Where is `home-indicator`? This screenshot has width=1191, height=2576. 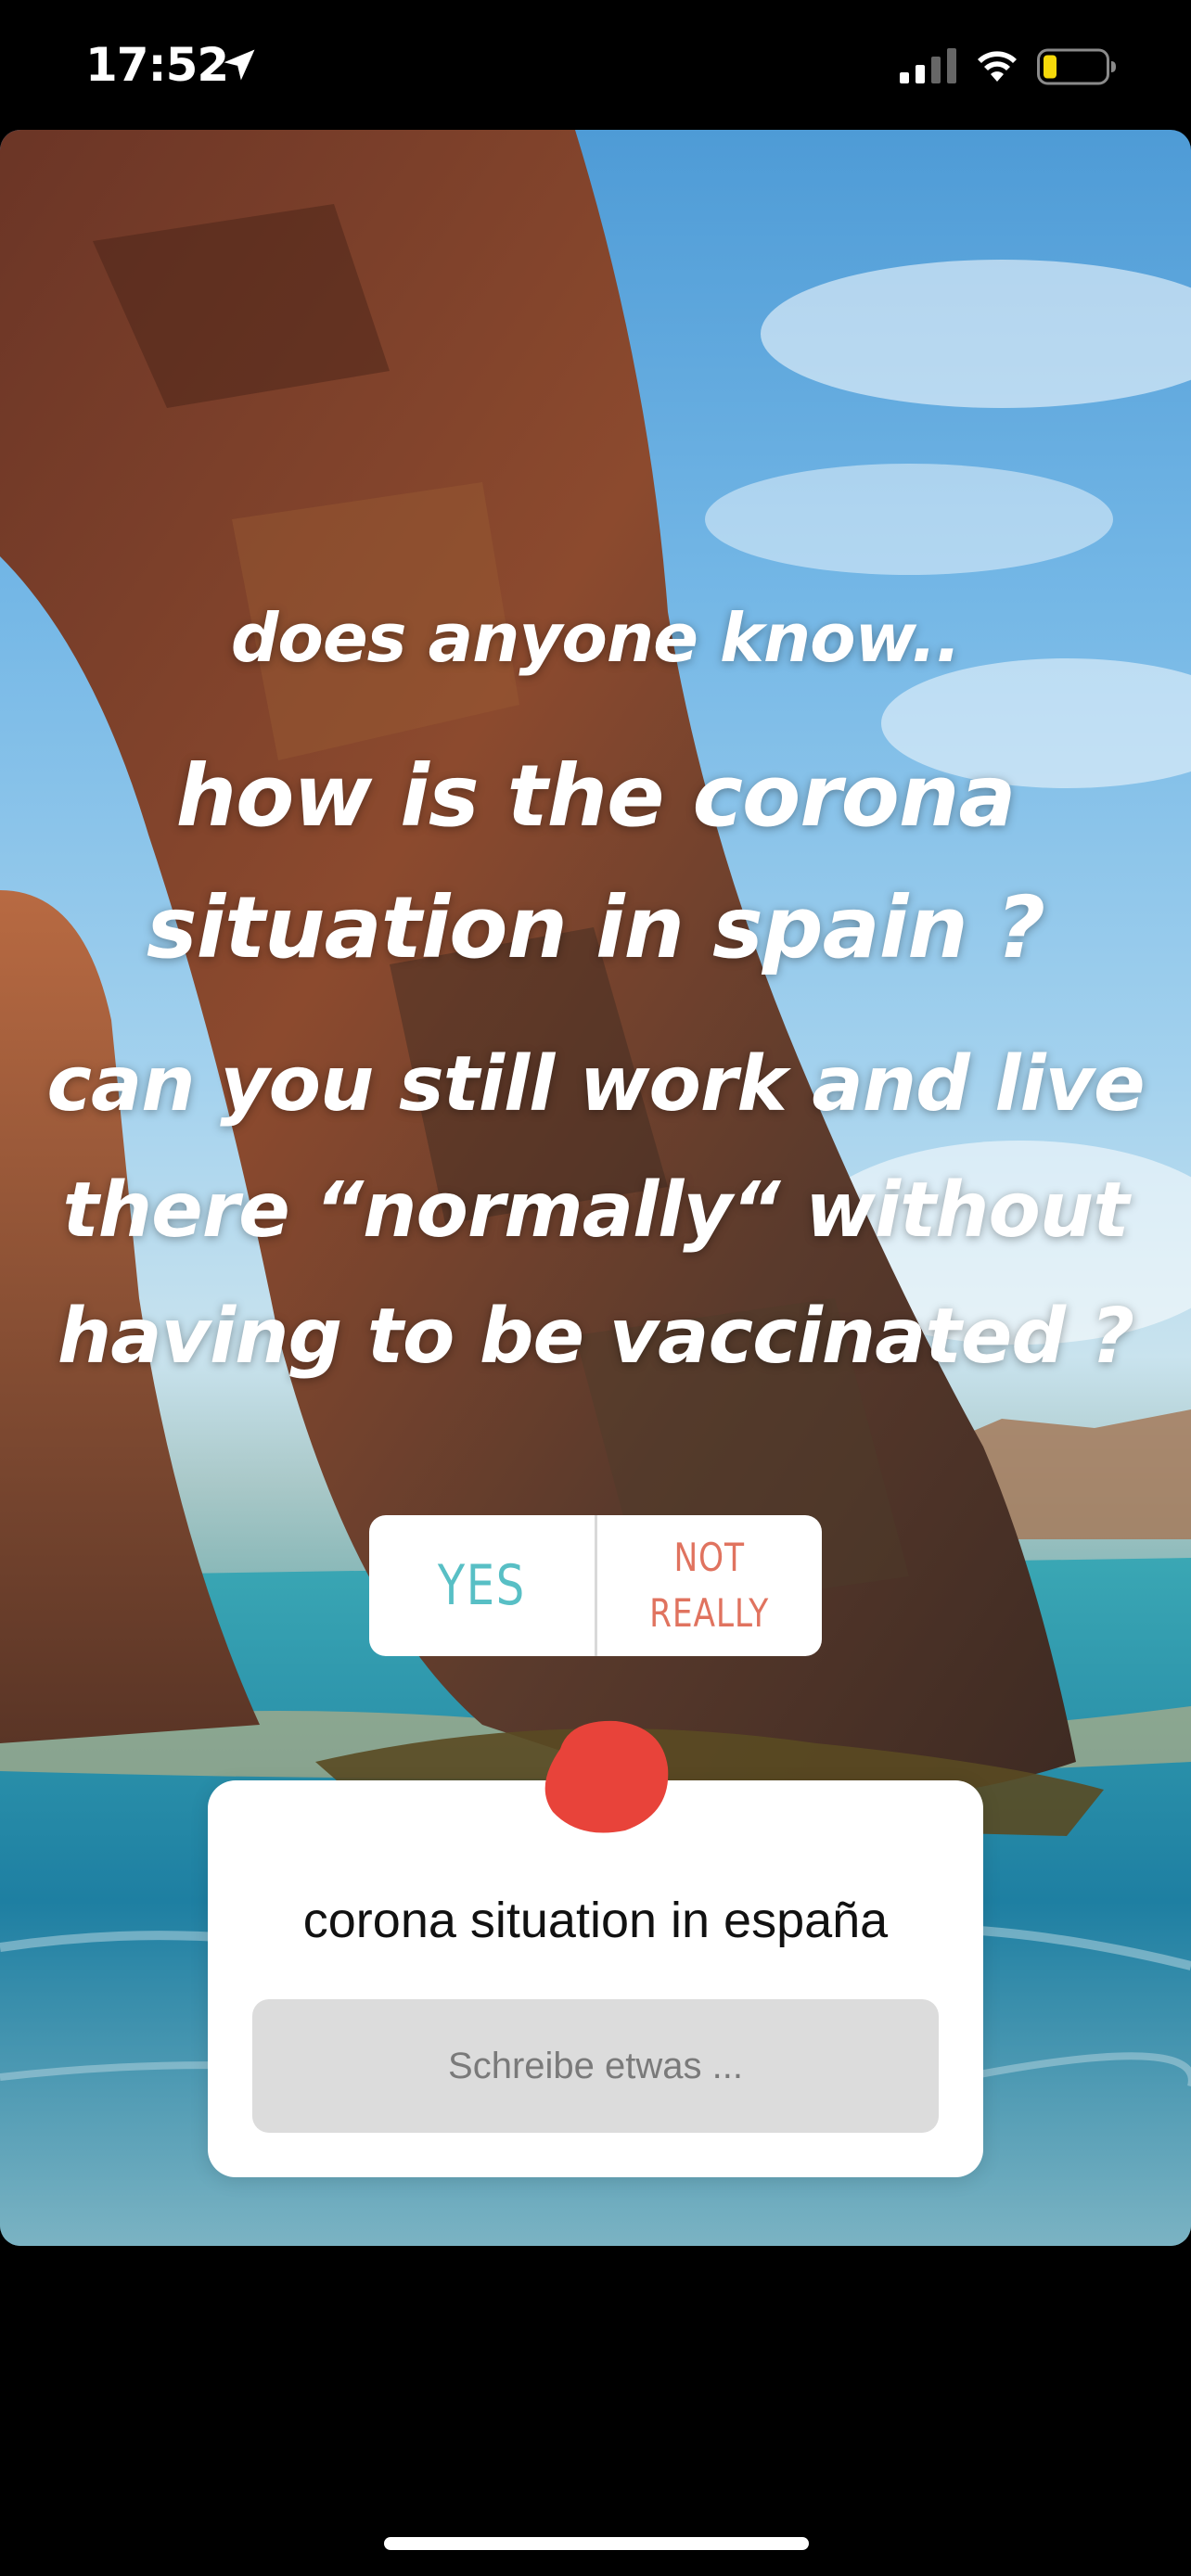
home-indicator is located at coordinates (597, 2543).